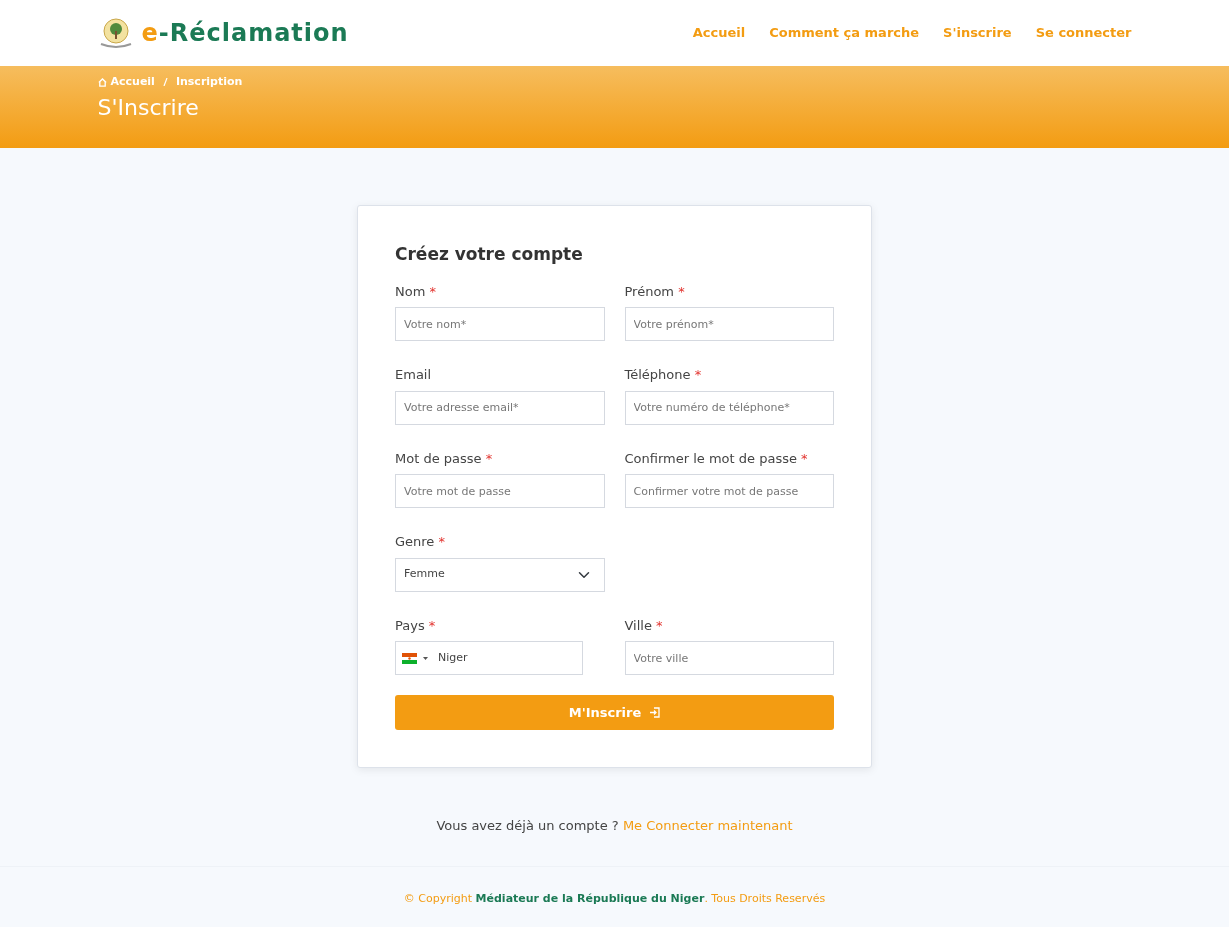 This screenshot has width=1229, height=927. Describe the element at coordinates (102, 82) in the screenshot. I see `home-icon` at that location.